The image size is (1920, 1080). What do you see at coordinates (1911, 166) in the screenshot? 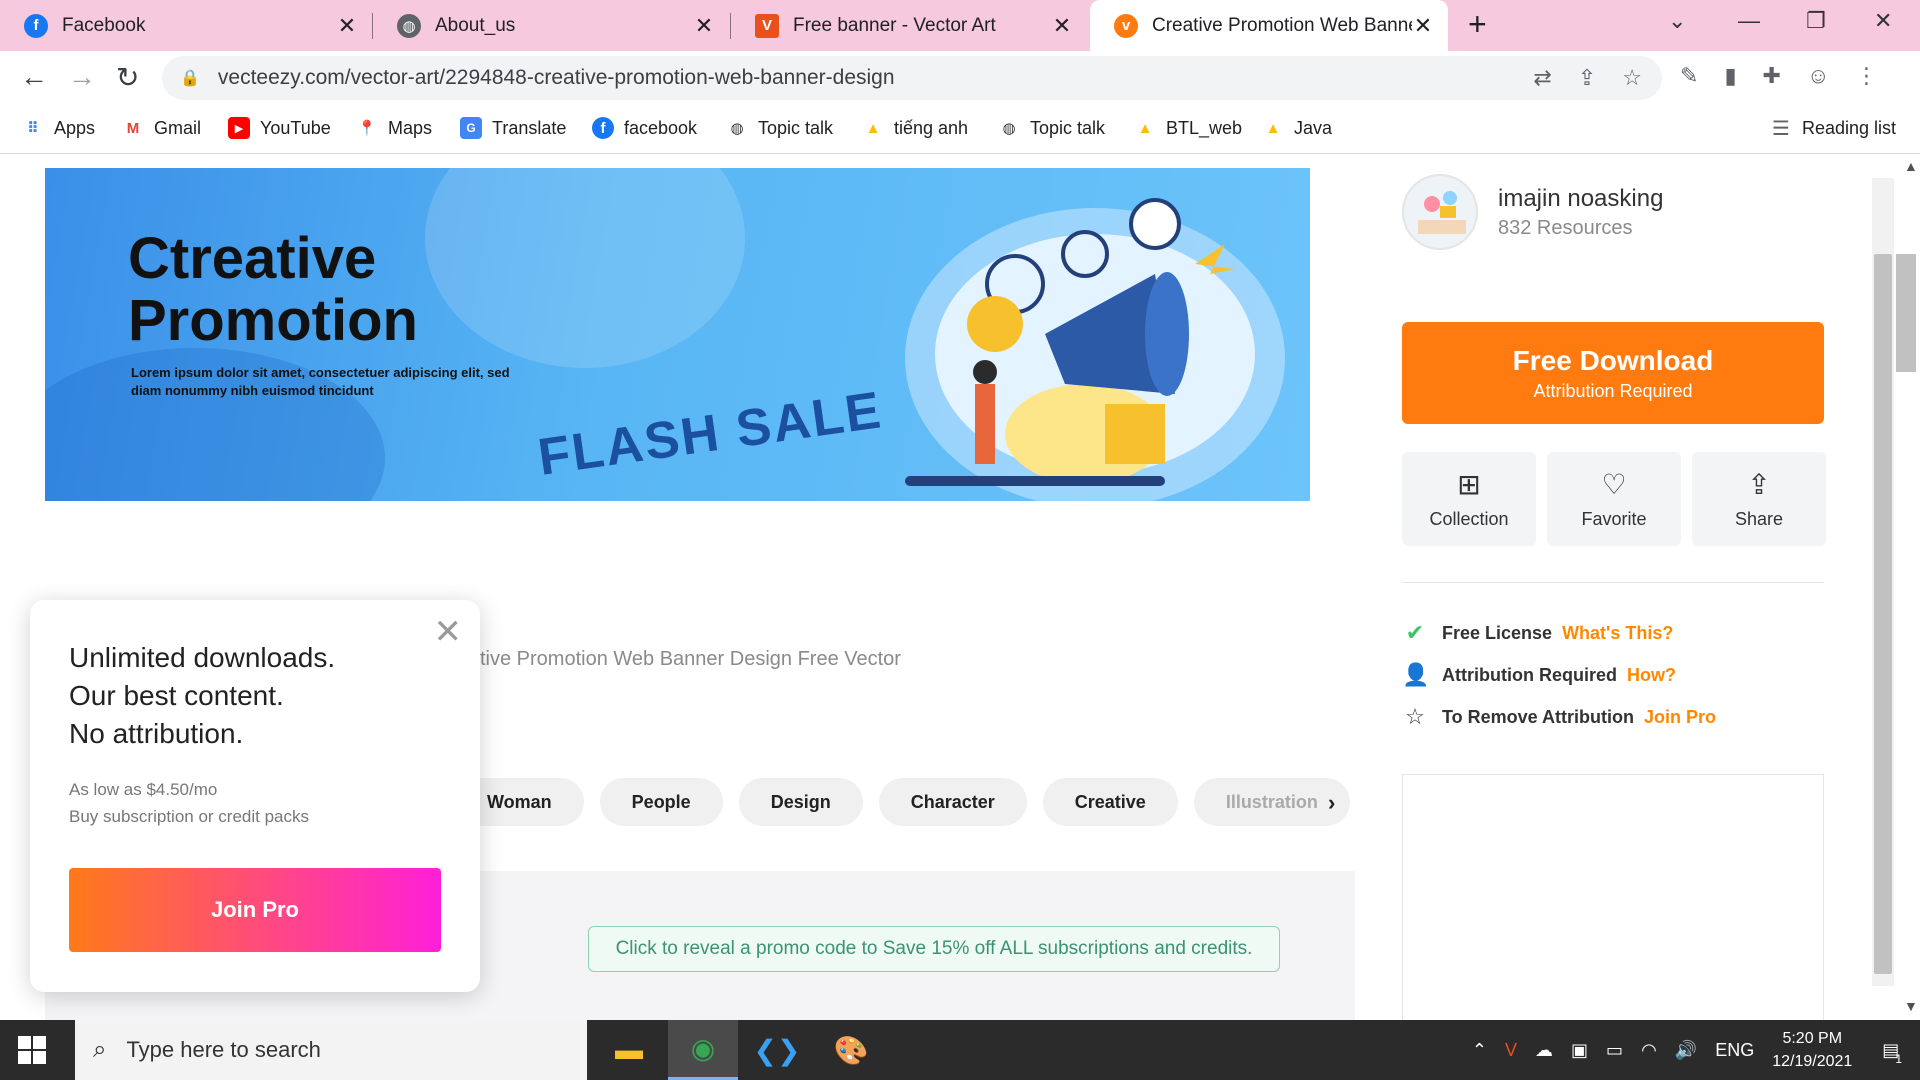
I see `scroll-up-icon: ▲` at bounding box center [1911, 166].